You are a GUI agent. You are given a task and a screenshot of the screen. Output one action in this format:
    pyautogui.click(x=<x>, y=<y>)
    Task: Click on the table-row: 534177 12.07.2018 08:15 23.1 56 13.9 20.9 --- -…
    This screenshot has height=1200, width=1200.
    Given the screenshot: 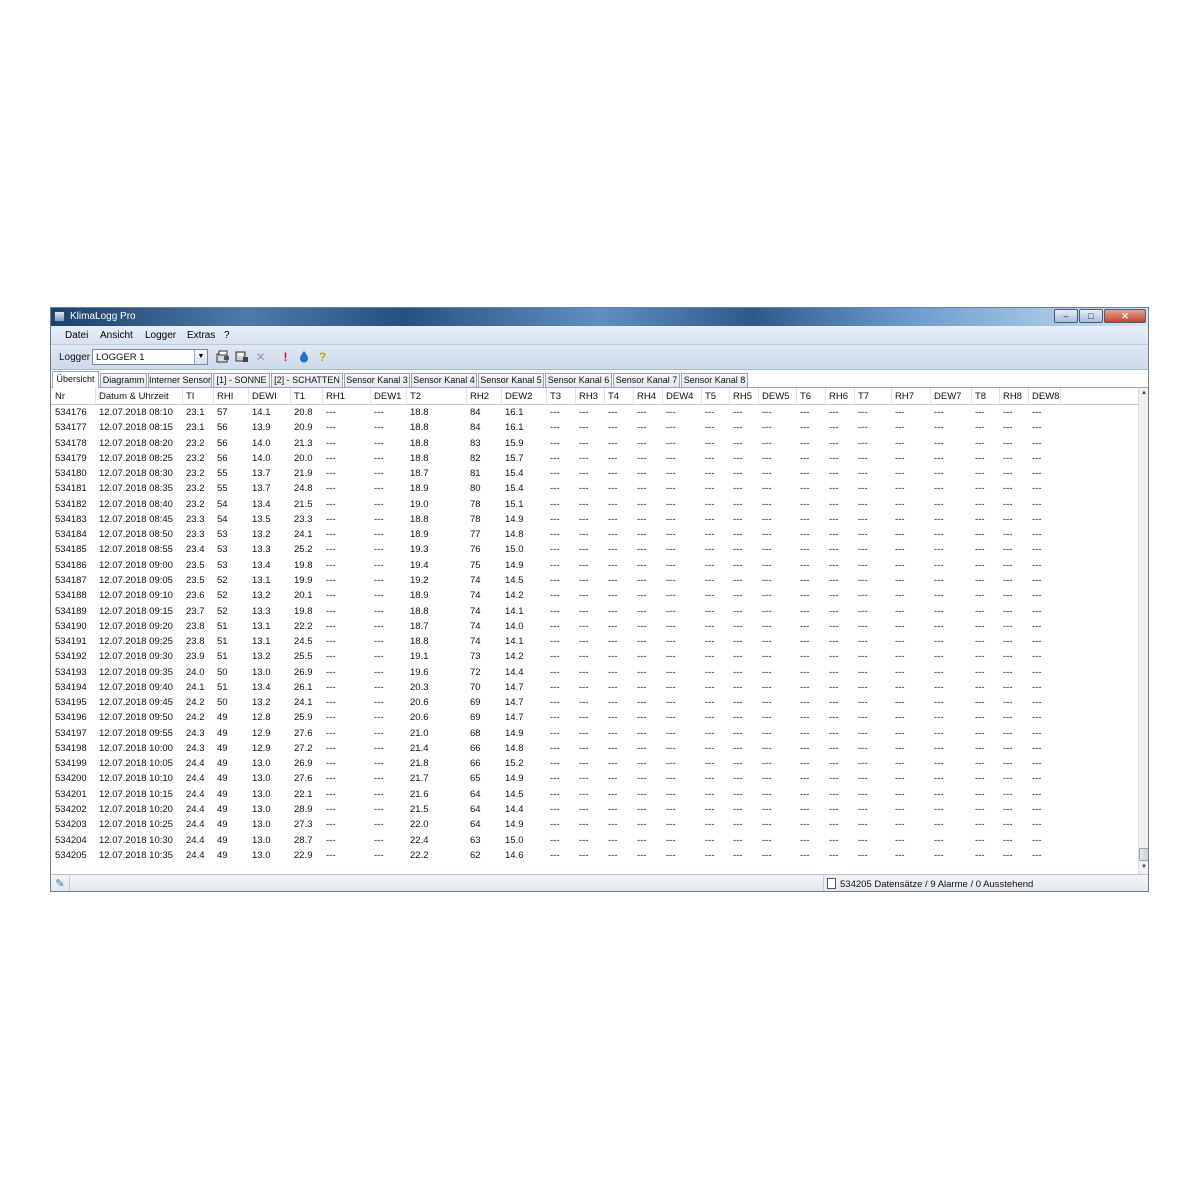 What is the action you would take?
    pyautogui.click(x=594, y=428)
    